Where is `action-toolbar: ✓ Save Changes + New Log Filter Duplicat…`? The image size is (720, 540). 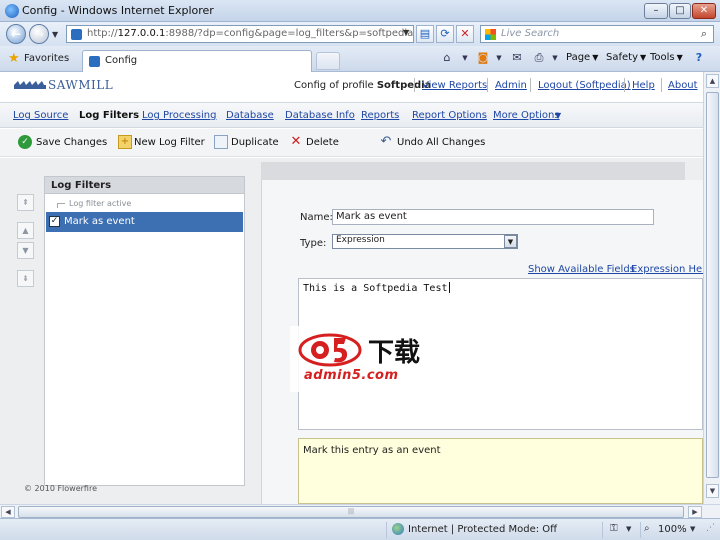 action-toolbar: ✓ Save Changes + New Log Filter Duplicat… is located at coordinates (351, 143).